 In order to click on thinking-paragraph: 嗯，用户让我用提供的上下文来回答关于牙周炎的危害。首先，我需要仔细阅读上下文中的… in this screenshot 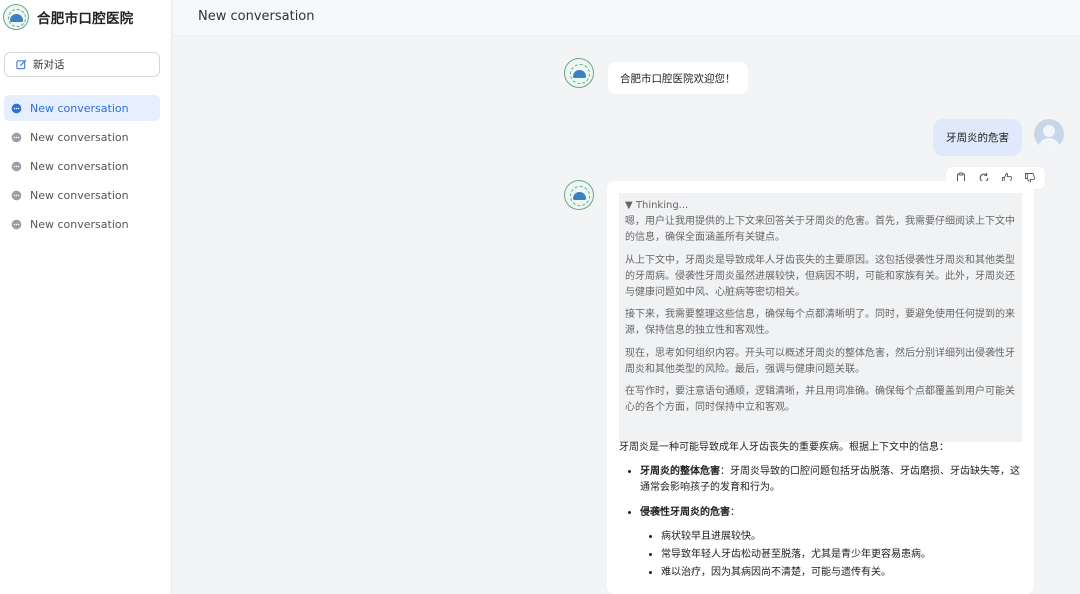, I will do `click(820, 230)`.